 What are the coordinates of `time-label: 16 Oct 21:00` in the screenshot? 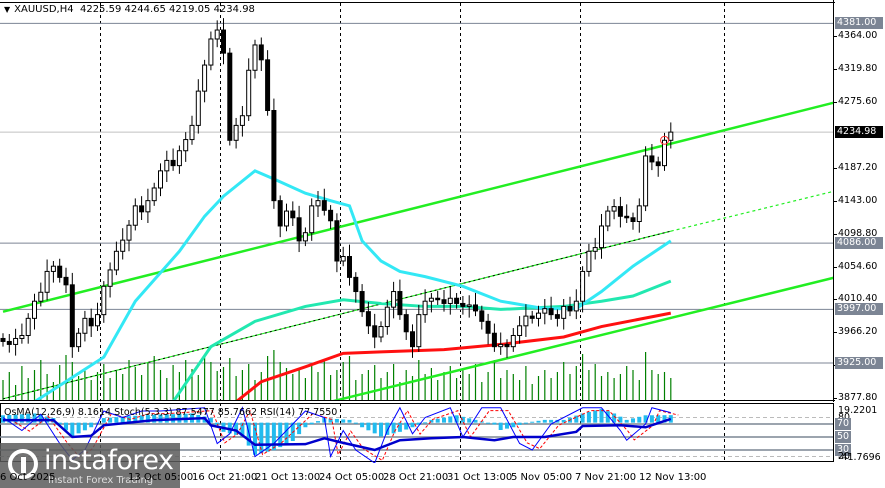 It's located at (225, 477).